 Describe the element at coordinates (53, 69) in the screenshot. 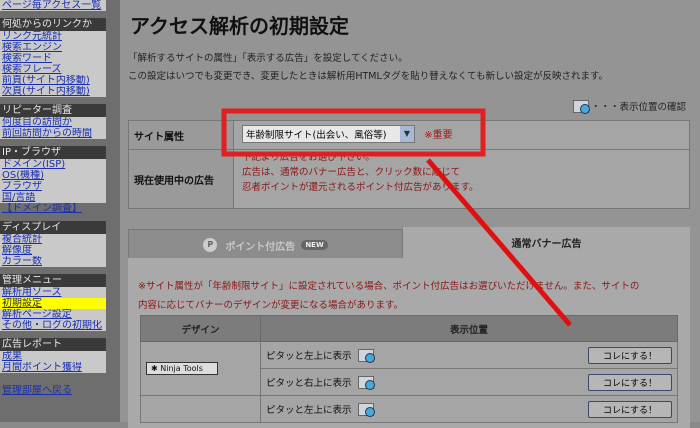

I see `sidebar-link: 検索フレーズ` at that location.